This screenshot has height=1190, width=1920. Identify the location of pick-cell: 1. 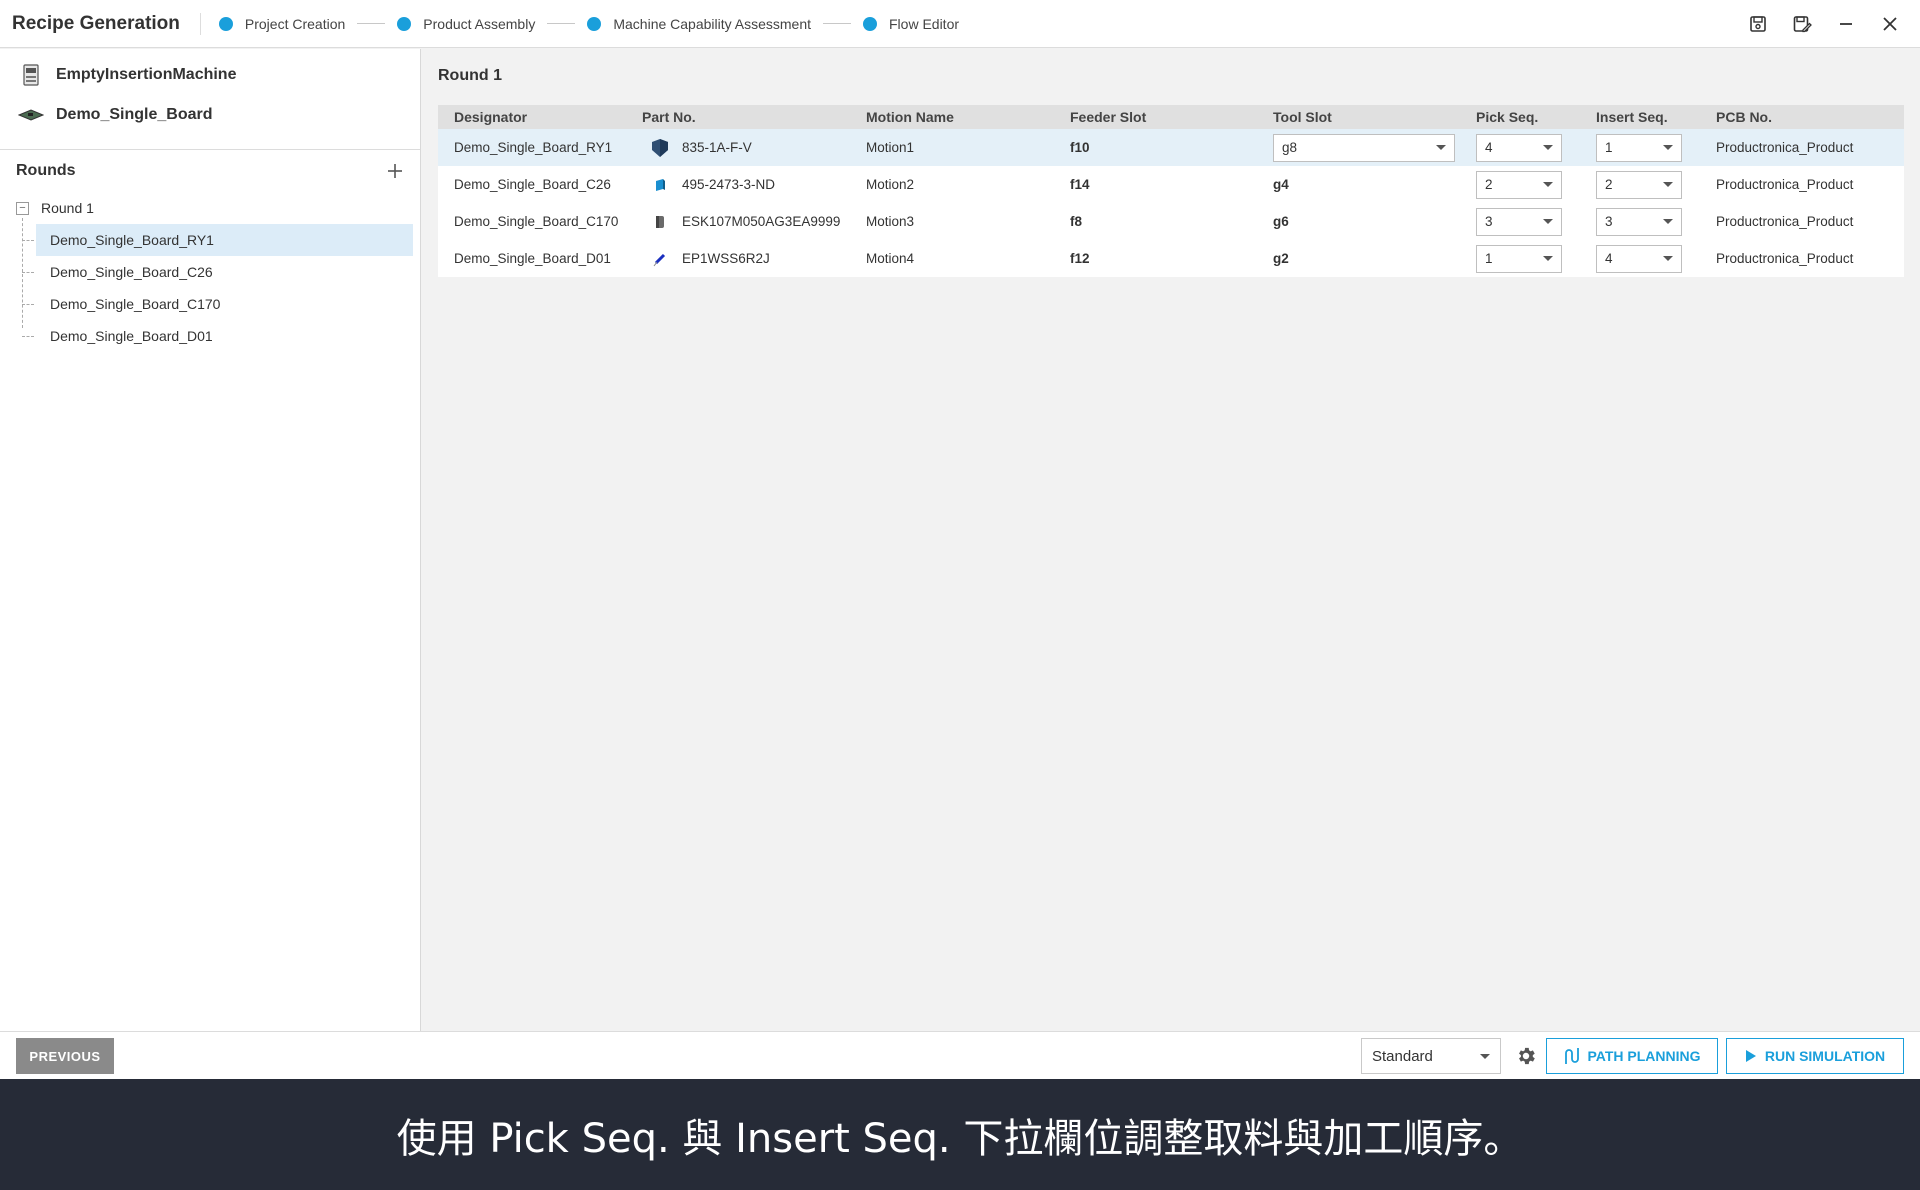
(1520, 258).